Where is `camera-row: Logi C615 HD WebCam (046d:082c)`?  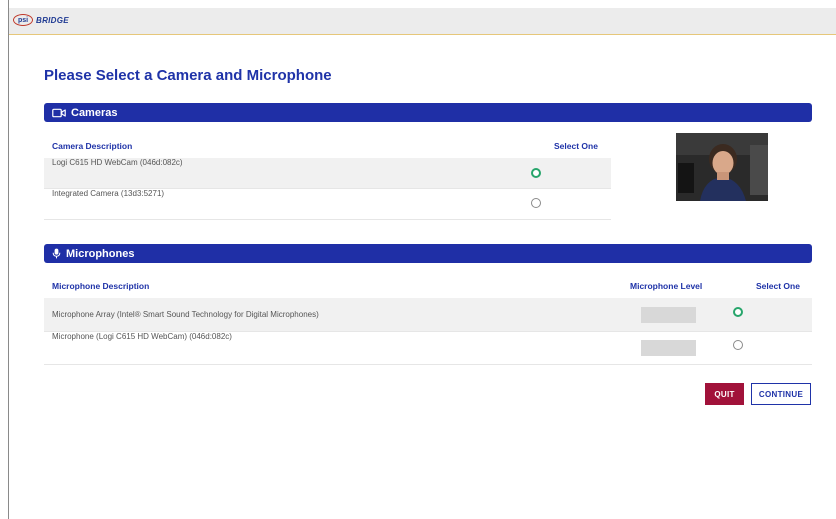
camera-row: Logi C615 HD WebCam (046d:082c) is located at coordinates (327, 173).